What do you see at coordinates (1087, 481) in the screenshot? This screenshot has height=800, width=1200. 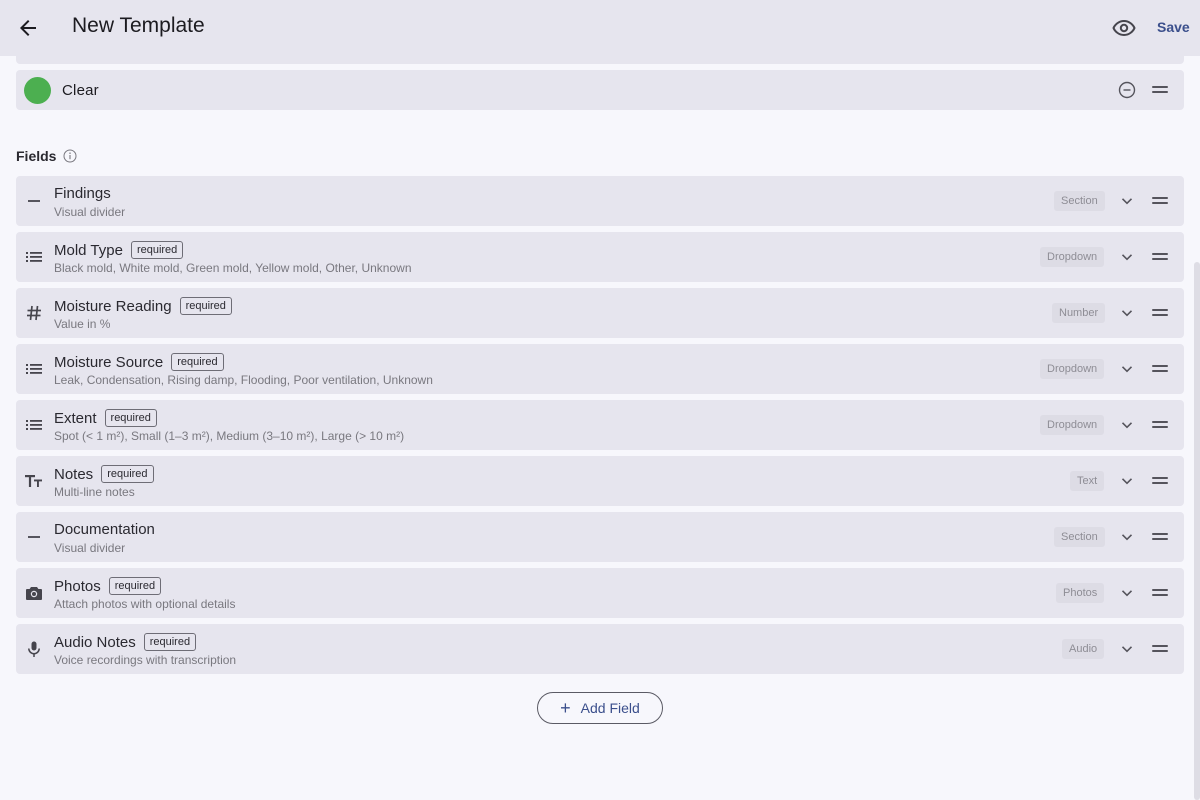 I see `field-type-chip: Text` at bounding box center [1087, 481].